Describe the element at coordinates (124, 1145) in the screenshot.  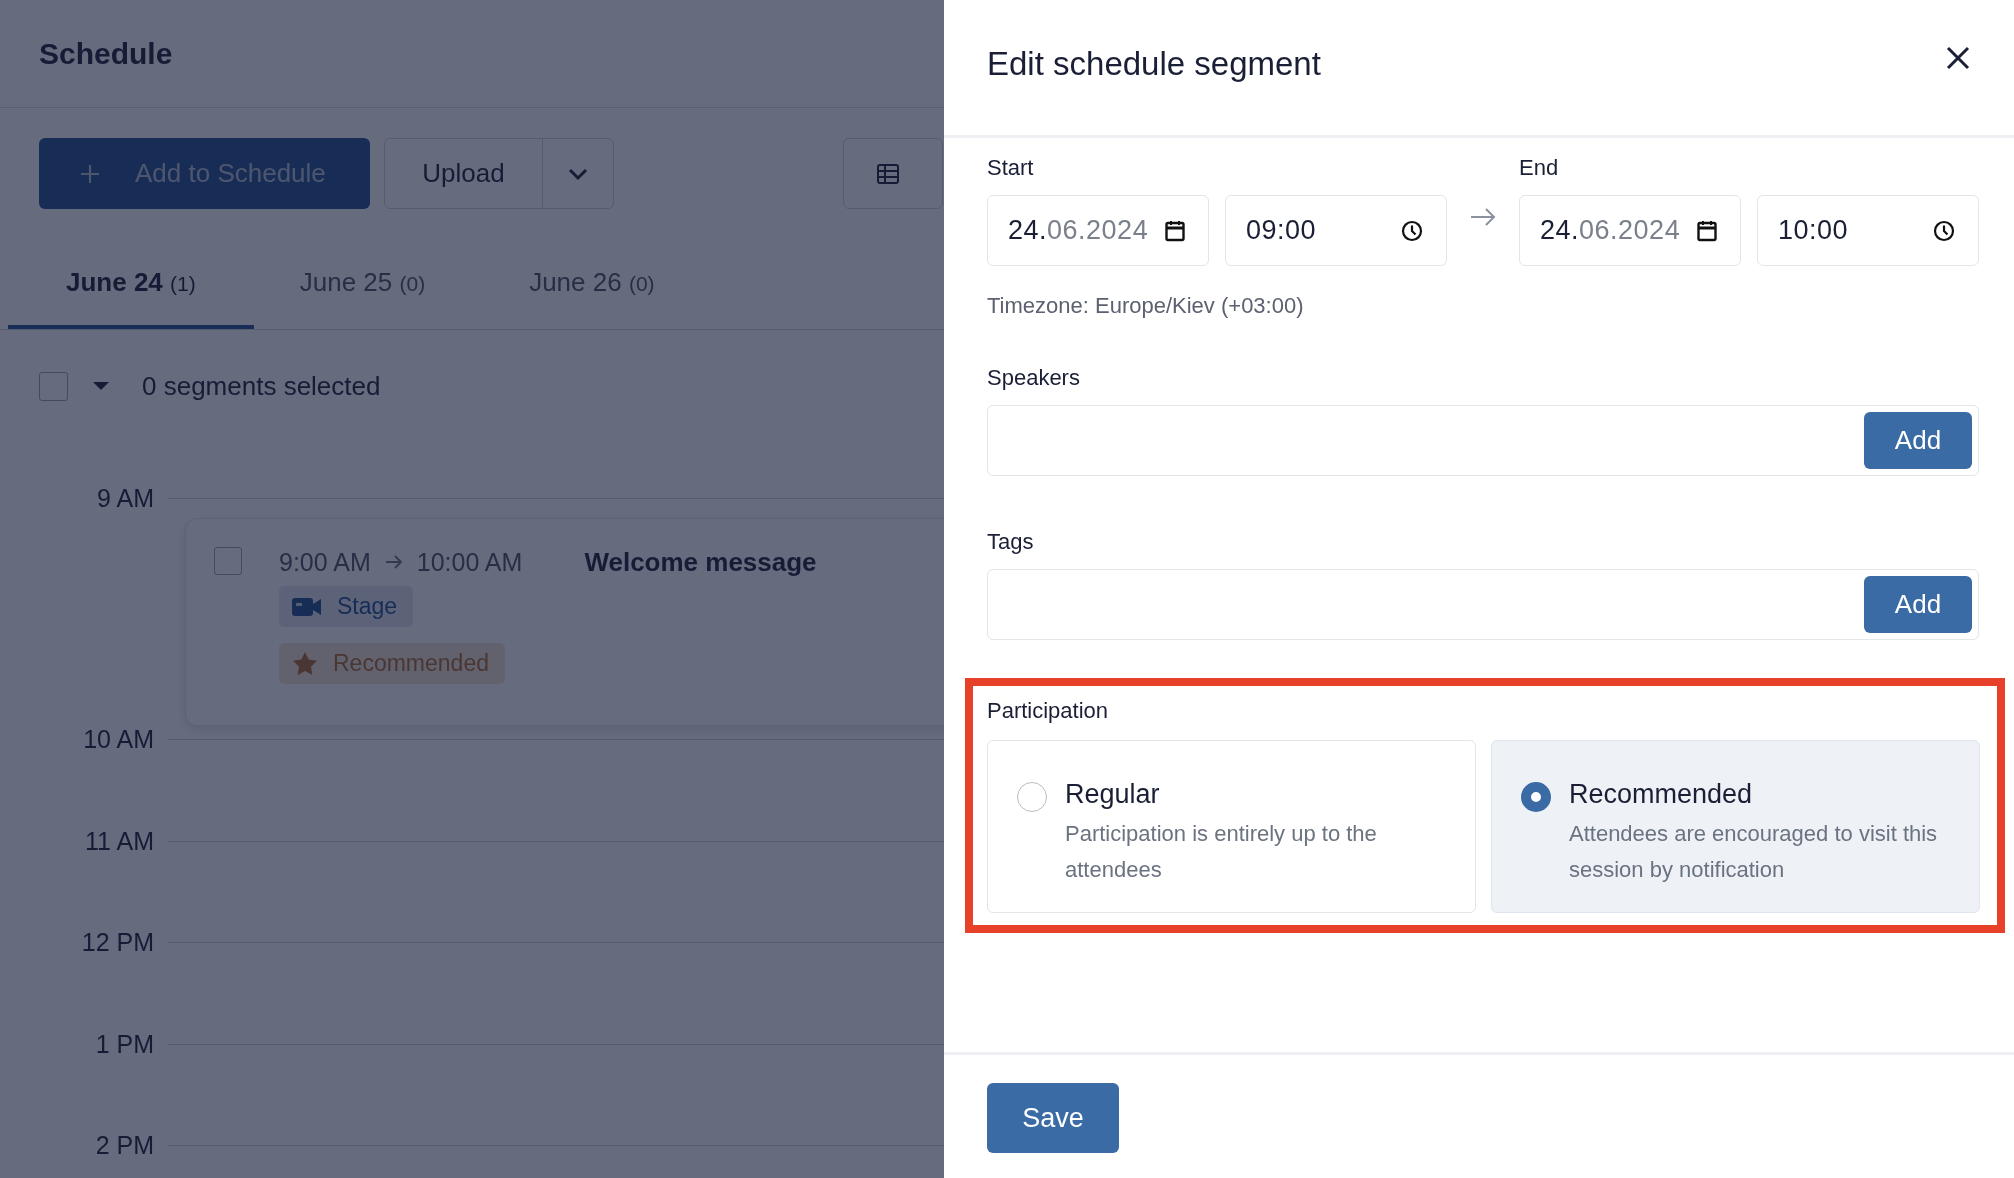
I see `hour-label: 2 PM` at that location.